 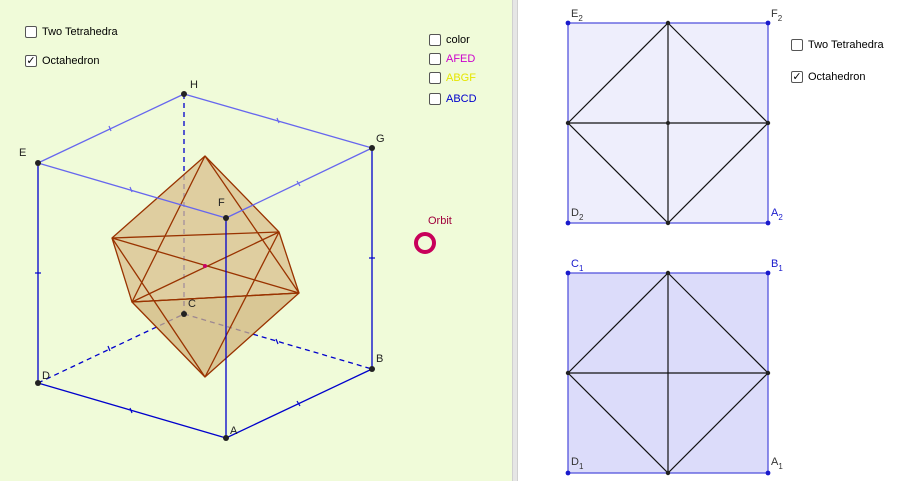 What do you see at coordinates (461, 78) in the screenshot?
I see `checkbox-label: ABGF` at bounding box center [461, 78].